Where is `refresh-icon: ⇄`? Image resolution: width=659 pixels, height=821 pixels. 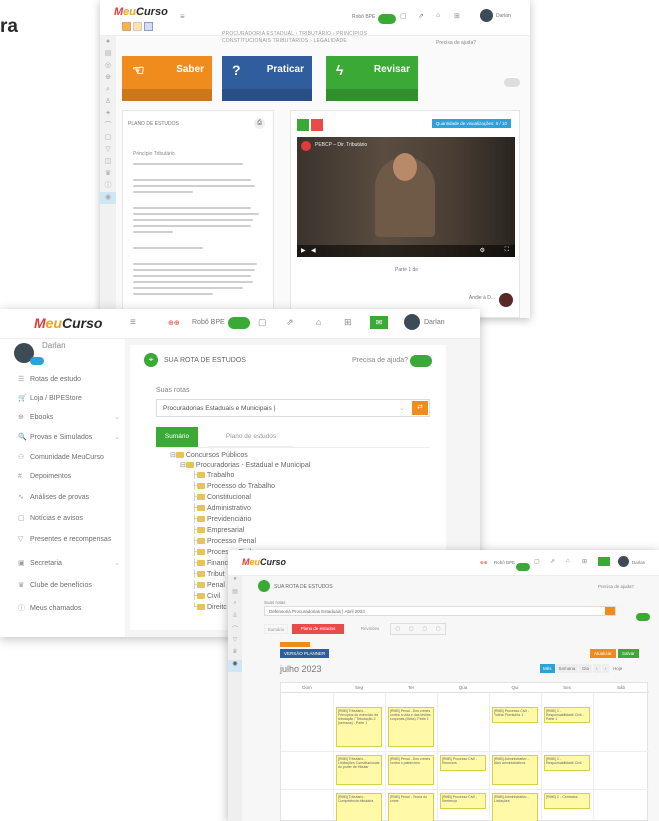
refresh-icon: ⇄ is located at coordinates (420, 408).